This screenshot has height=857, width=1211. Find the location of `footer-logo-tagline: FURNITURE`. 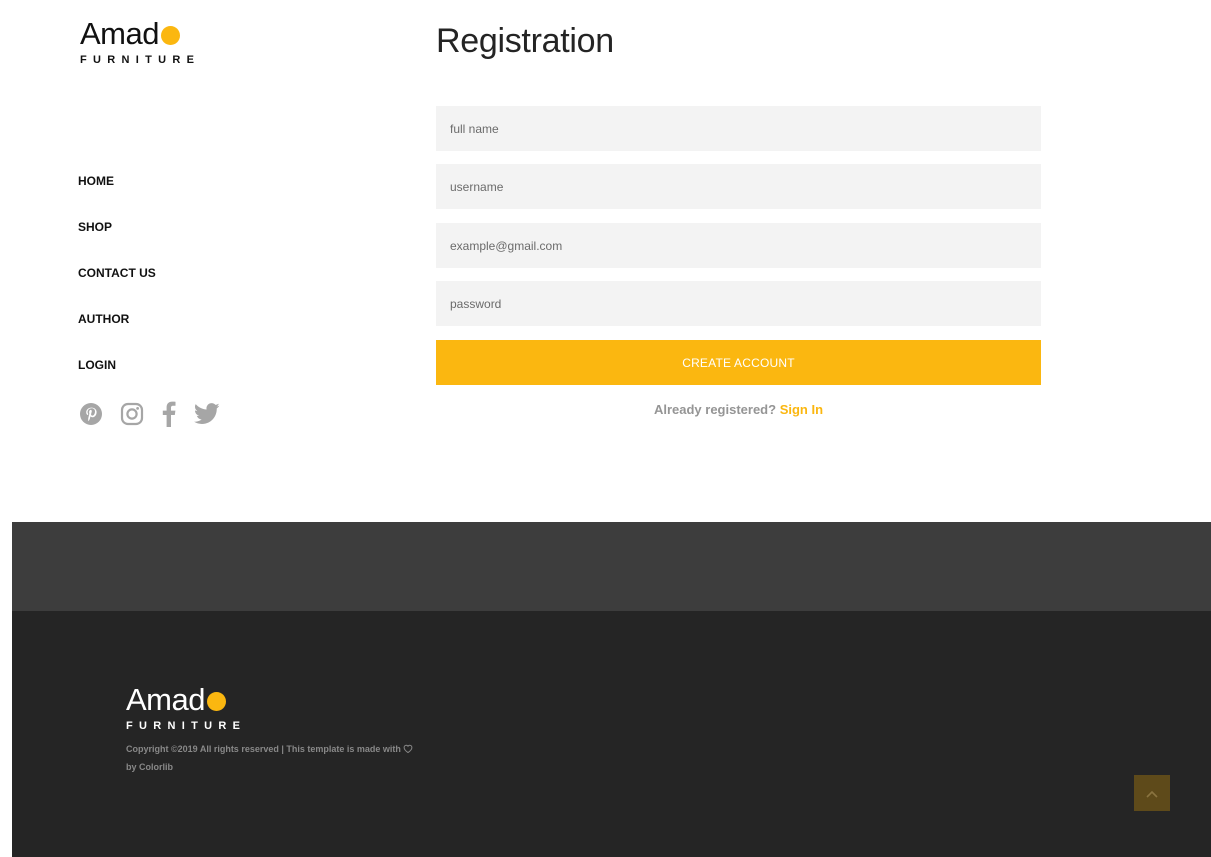

footer-logo-tagline: FURNITURE is located at coordinates (186, 726).